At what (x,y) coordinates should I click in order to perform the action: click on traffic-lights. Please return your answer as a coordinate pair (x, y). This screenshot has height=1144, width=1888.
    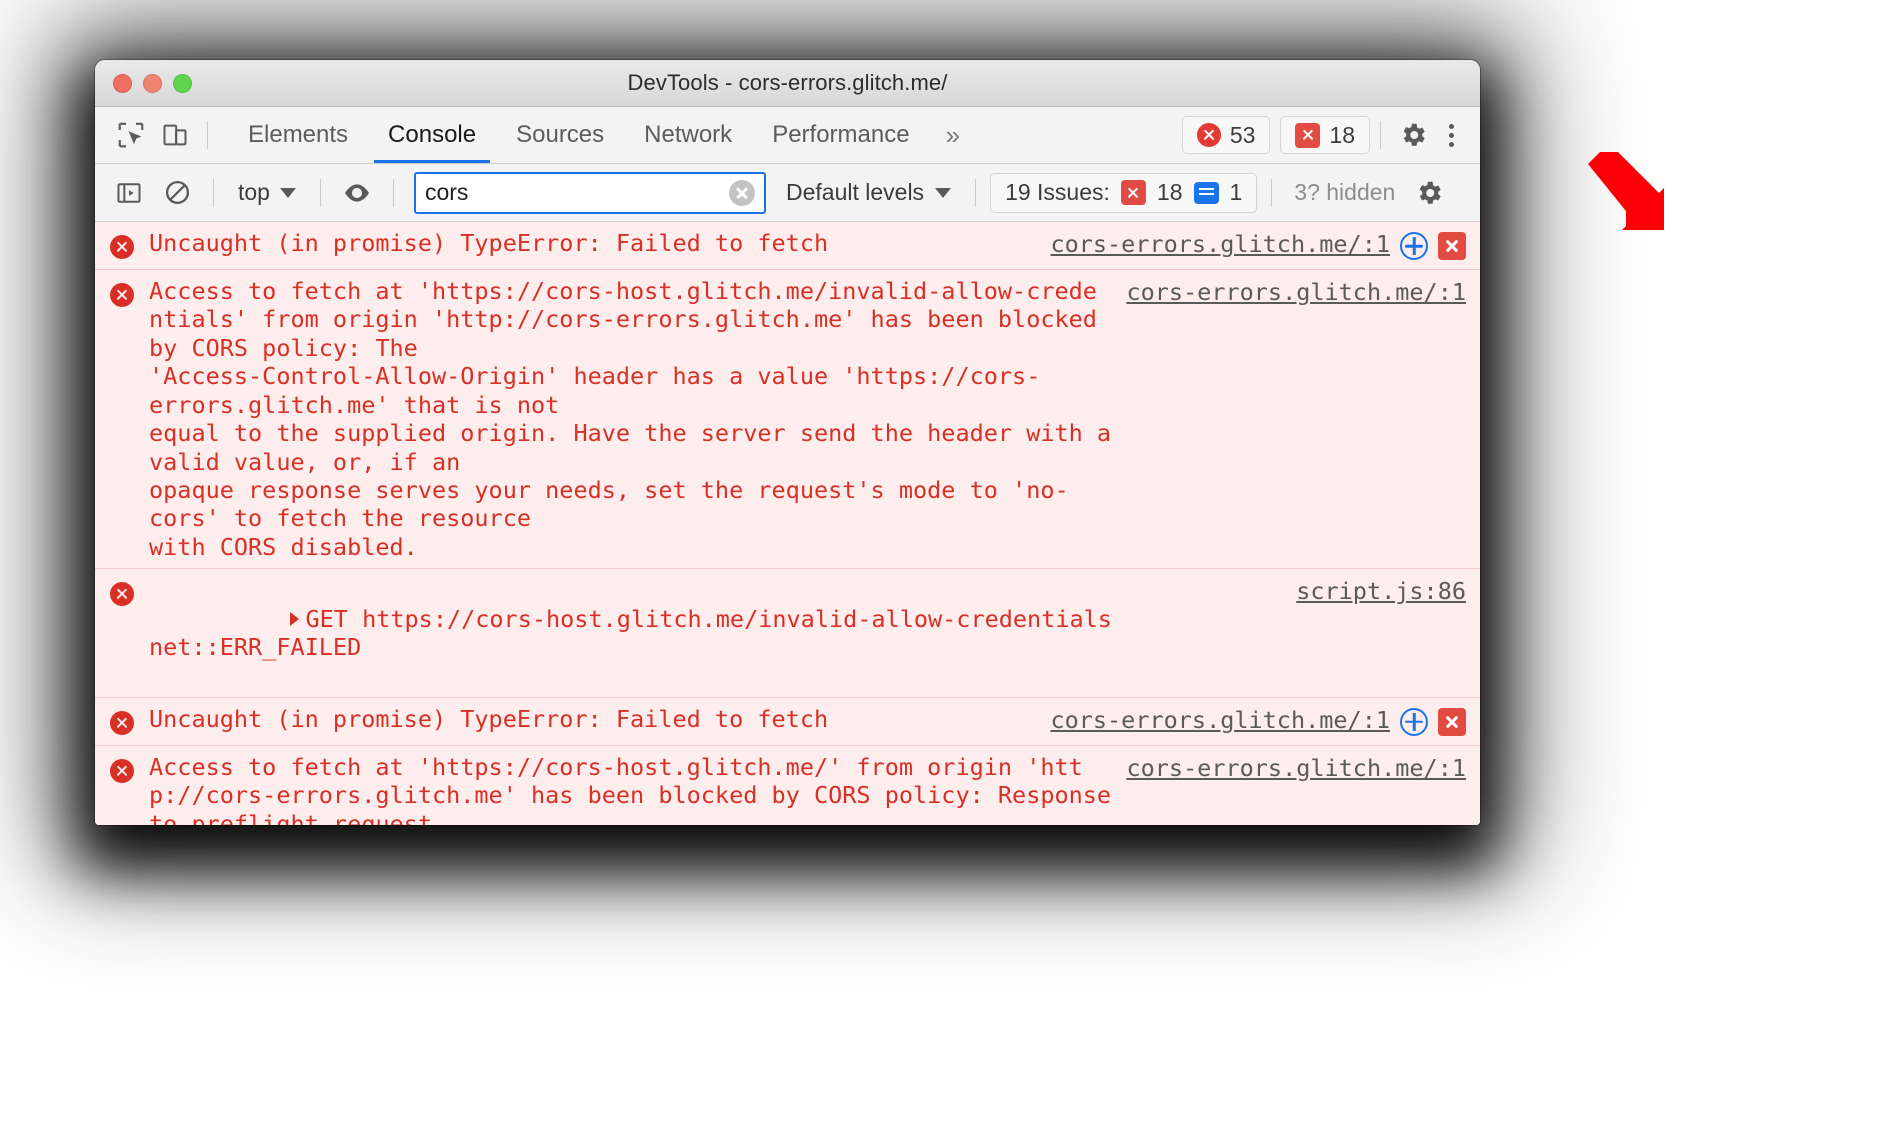
    Looking at the image, I should click on (152, 83).